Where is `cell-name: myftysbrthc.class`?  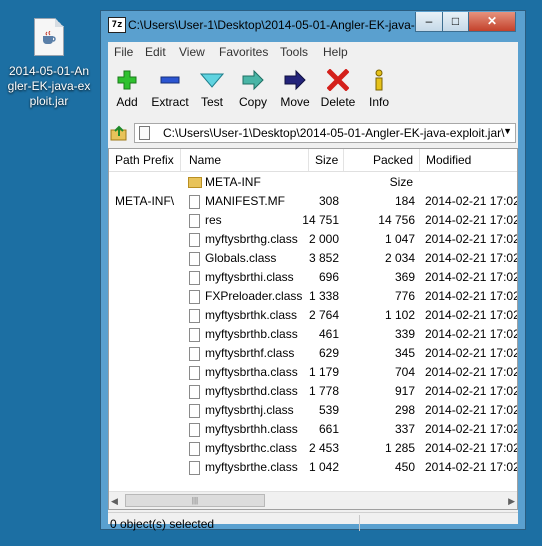 cell-name: myftysbrthc.class is located at coordinates (251, 448).